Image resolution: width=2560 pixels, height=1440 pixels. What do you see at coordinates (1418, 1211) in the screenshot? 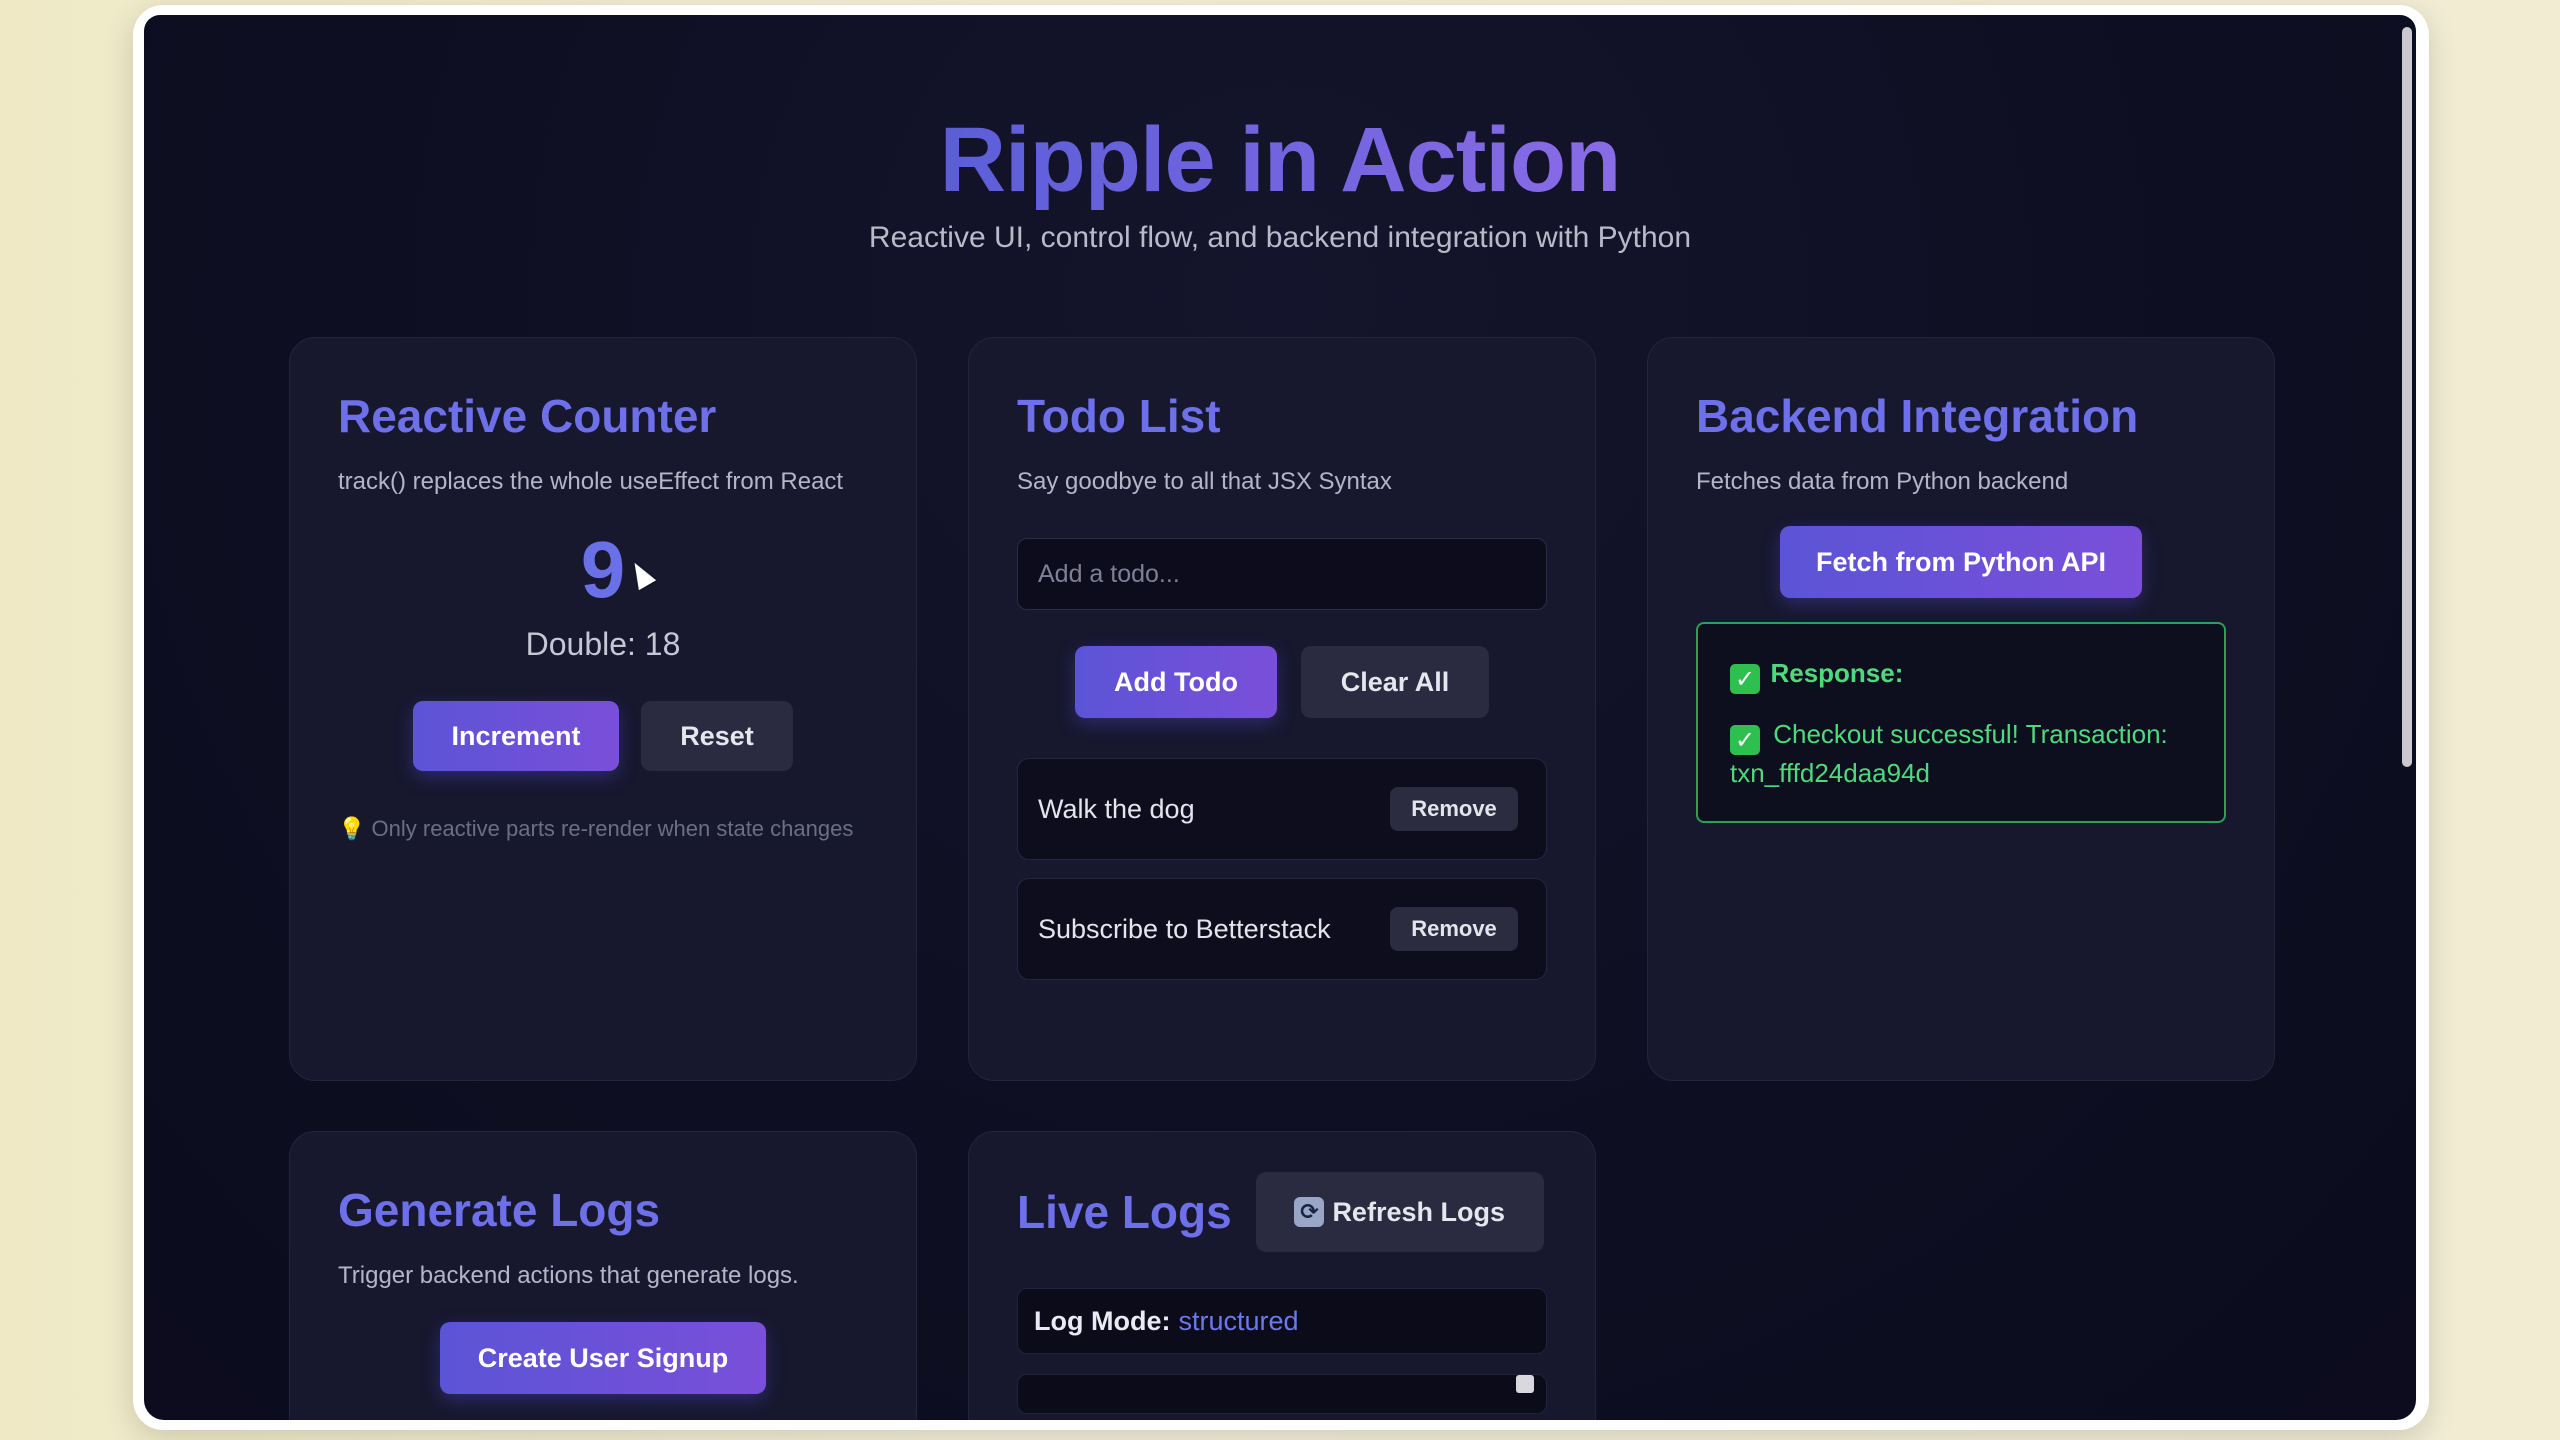
I see `refresh-logs-label: Refresh Logs` at bounding box center [1418, 1211].